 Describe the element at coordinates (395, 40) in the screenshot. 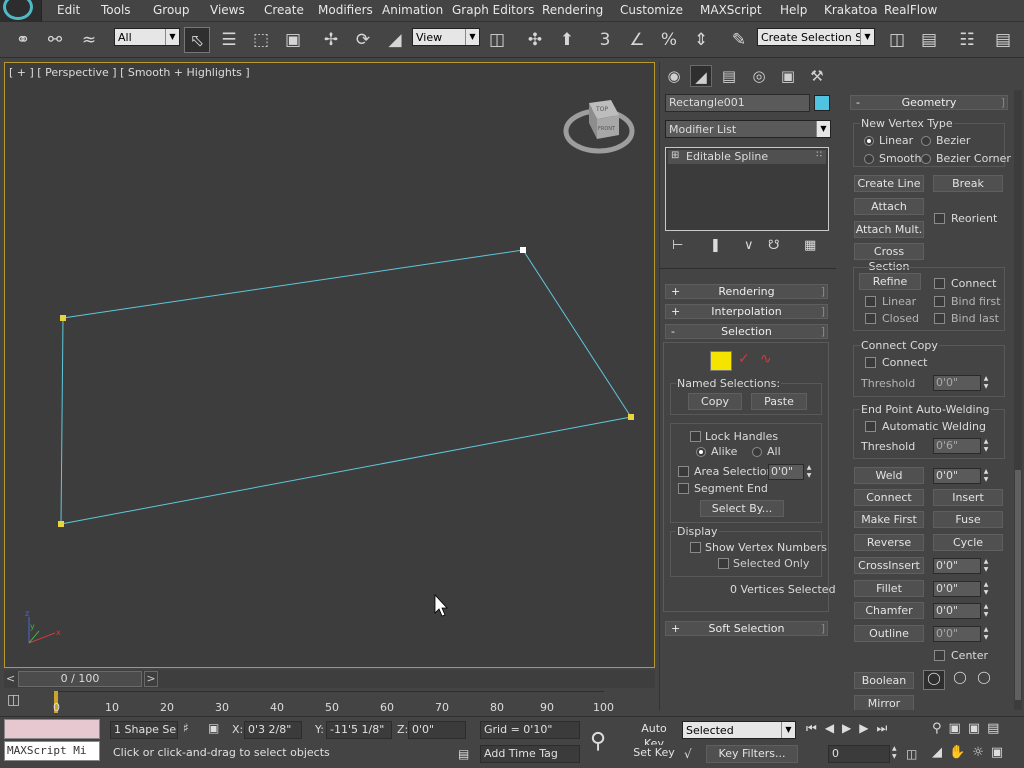

I see `scale-icon: ◢` at that location.